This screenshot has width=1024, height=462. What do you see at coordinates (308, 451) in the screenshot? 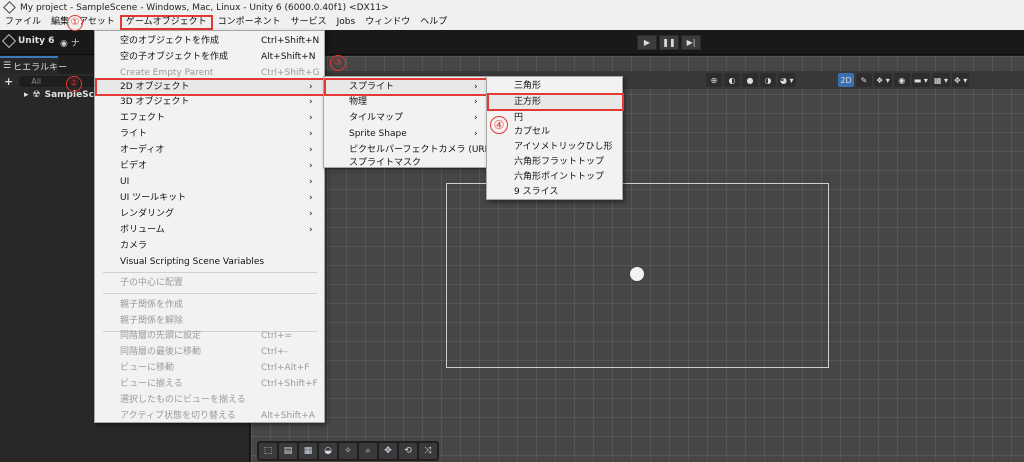
I see `grid-tool-icon: ▦` at bounding box center [308, 451].